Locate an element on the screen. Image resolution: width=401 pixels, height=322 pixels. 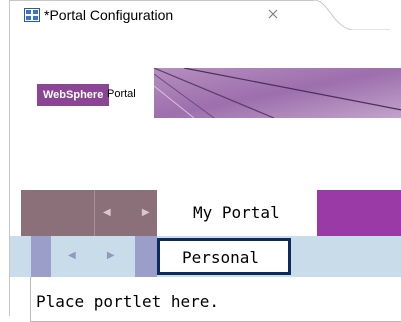
tab-my-portal: My Portal is located at coordinates (236, 212).